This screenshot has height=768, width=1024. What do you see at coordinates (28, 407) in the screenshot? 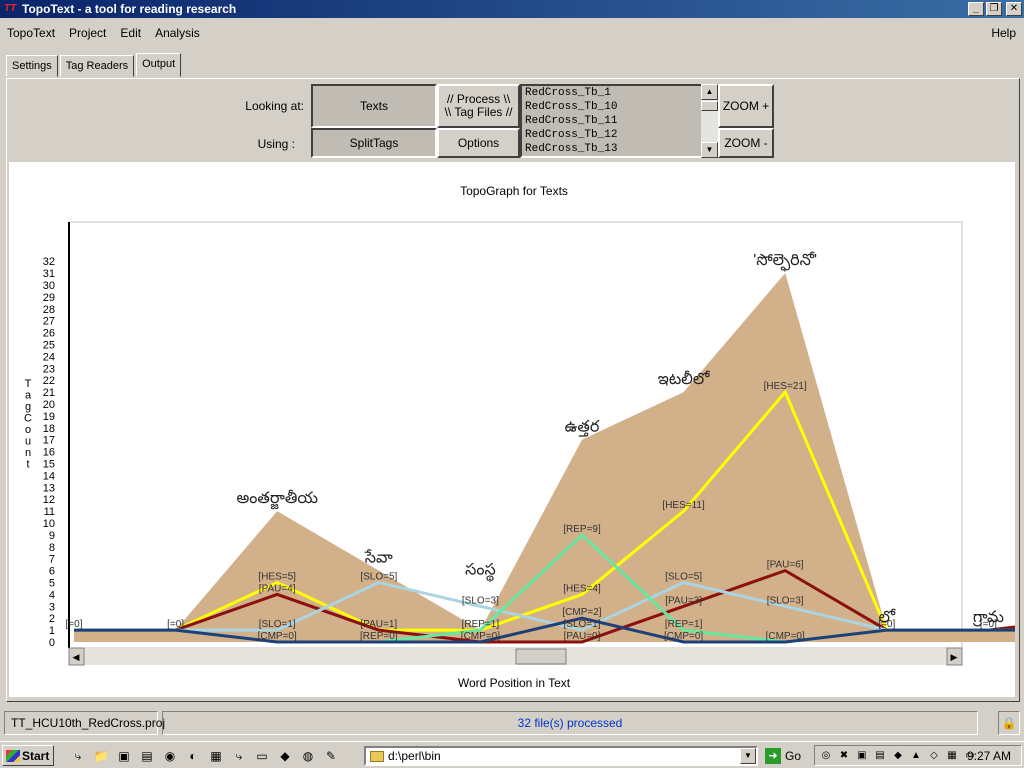
I see `y-axis-label-char: g` at bounding box center [28, 407].